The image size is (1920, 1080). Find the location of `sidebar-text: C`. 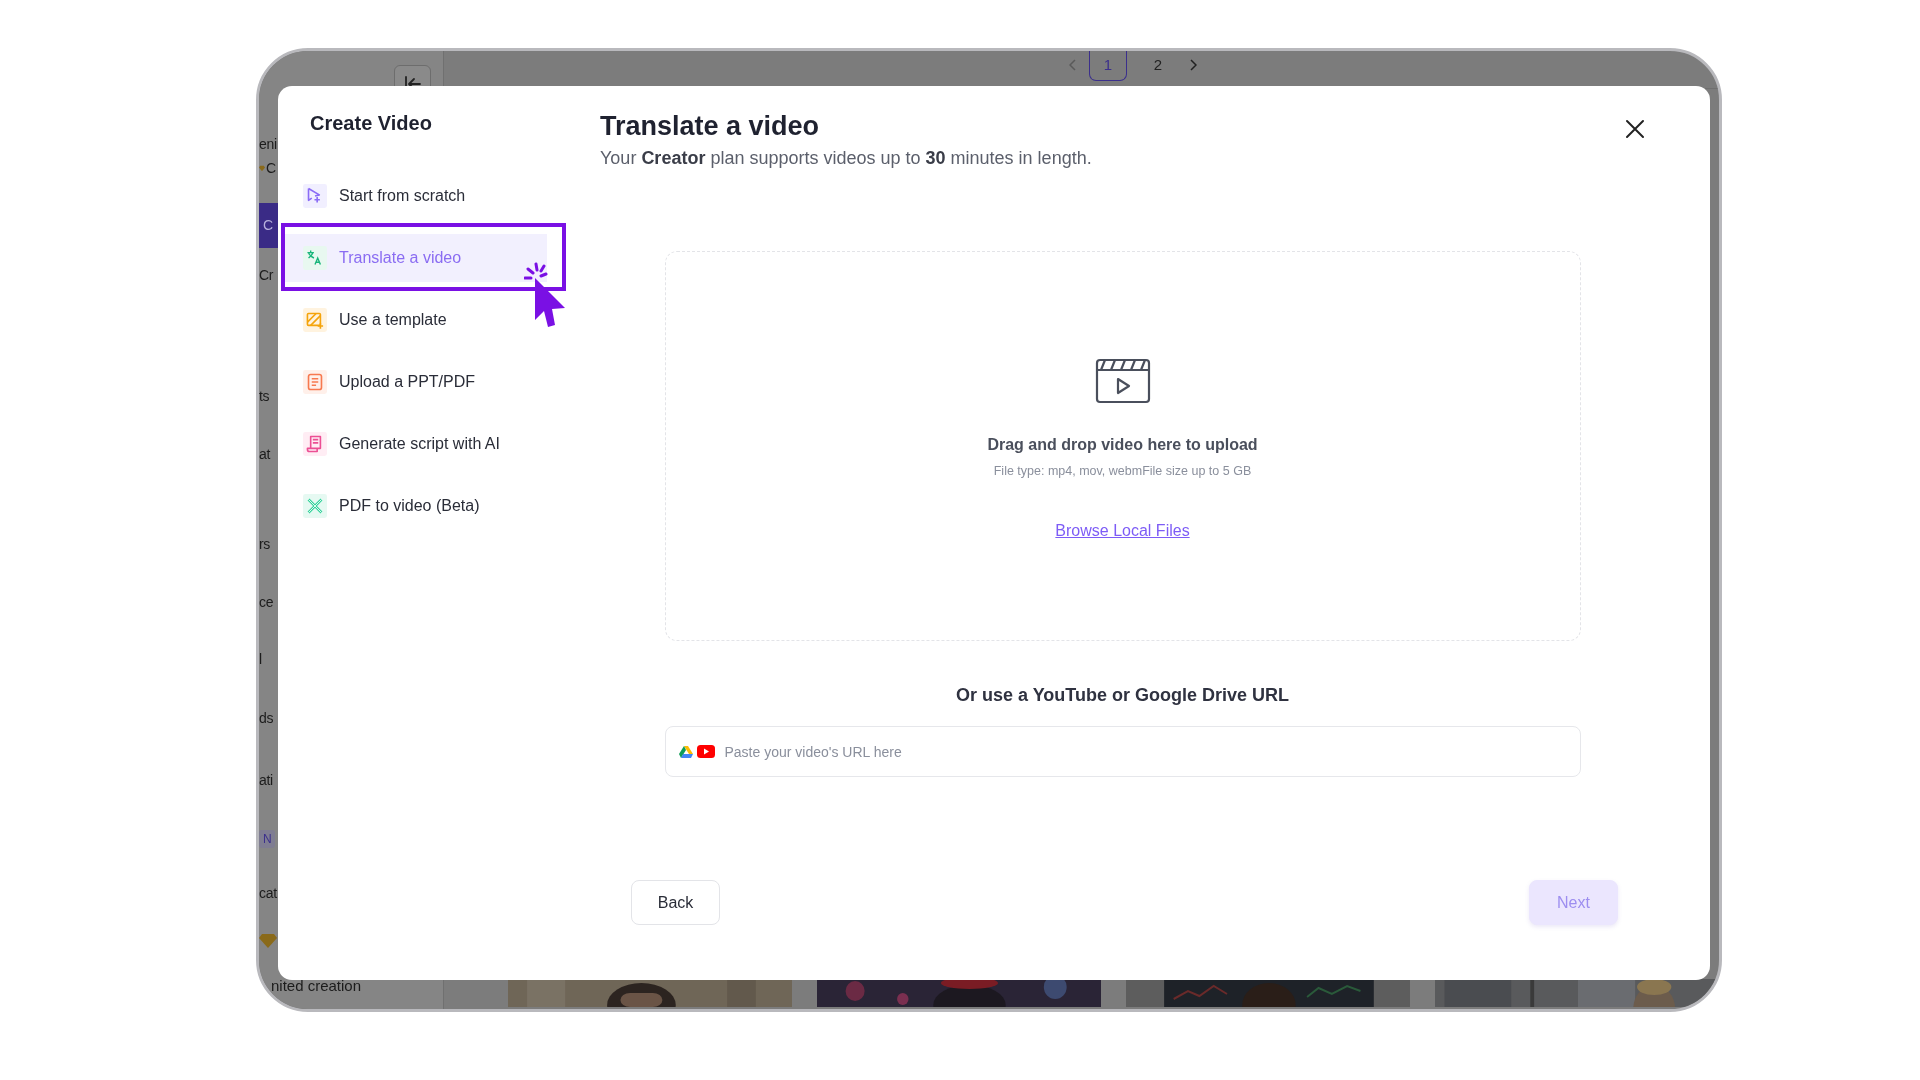

sidebar-text: C is located at coordinates (271, 168).